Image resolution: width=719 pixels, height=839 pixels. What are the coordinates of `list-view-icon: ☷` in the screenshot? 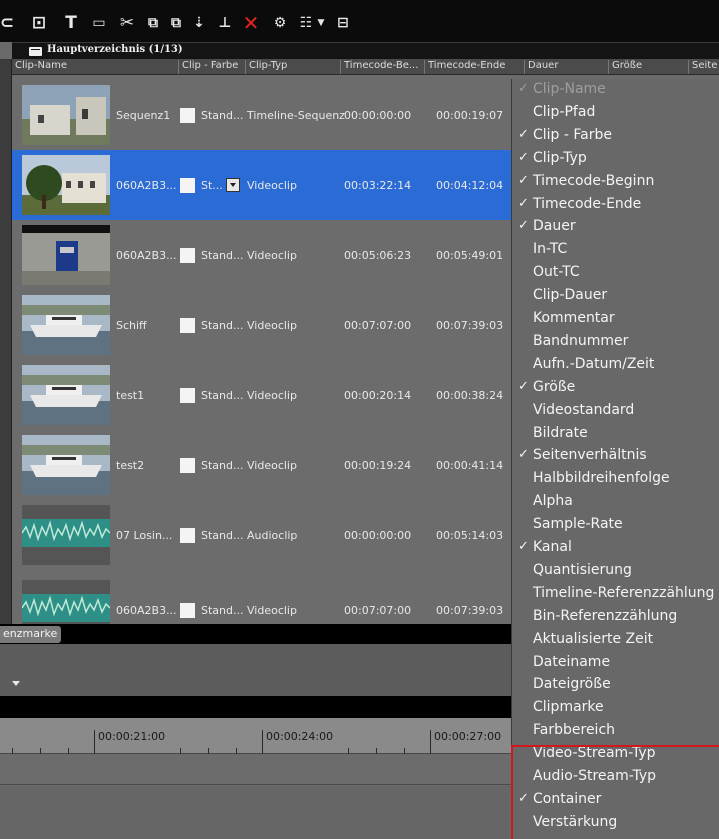 It's located at (306, 23).